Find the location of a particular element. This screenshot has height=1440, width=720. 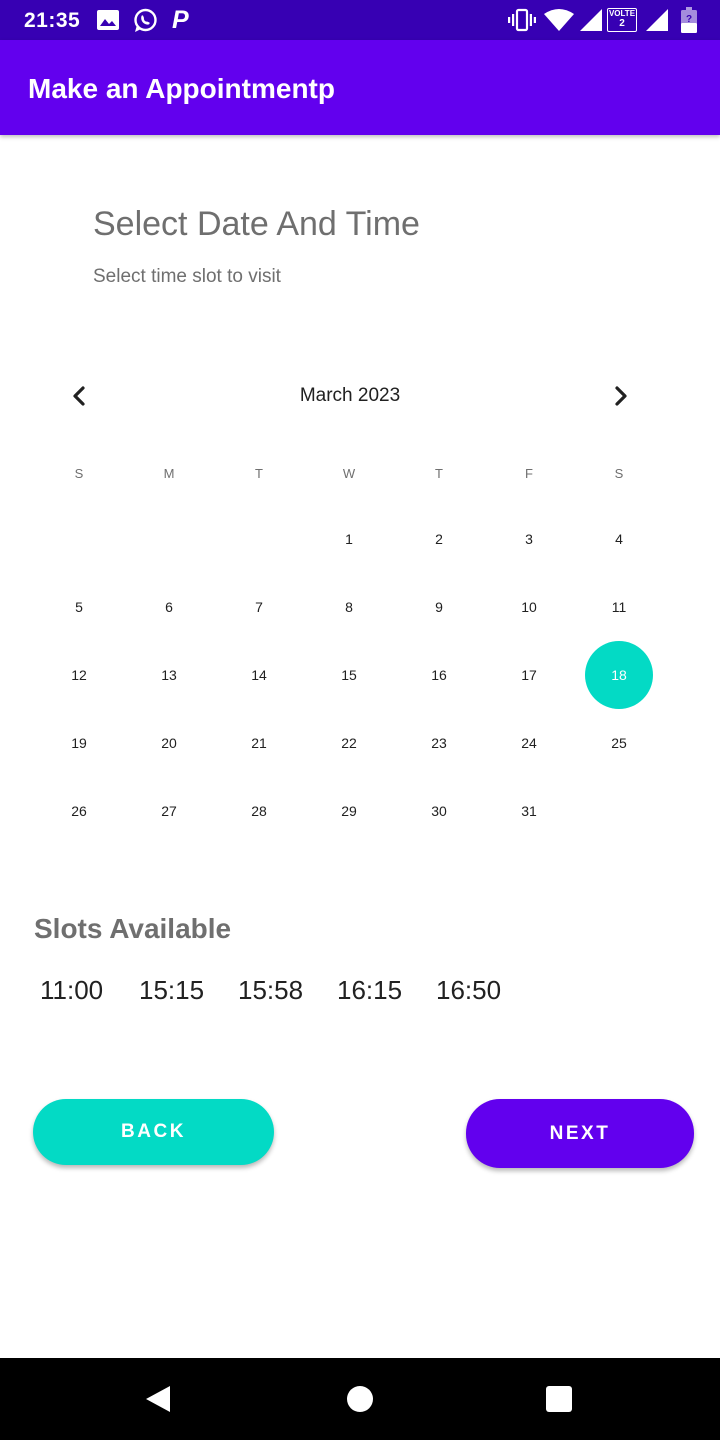

nav-recents-icon is located at coordinates (559, 1399).